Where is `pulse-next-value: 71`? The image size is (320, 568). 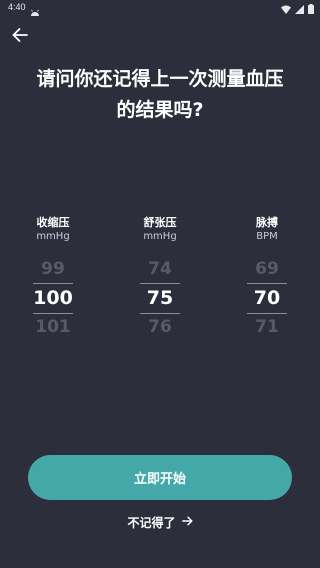
pulse-next-value: 71 is located at coordinates (267, 327).